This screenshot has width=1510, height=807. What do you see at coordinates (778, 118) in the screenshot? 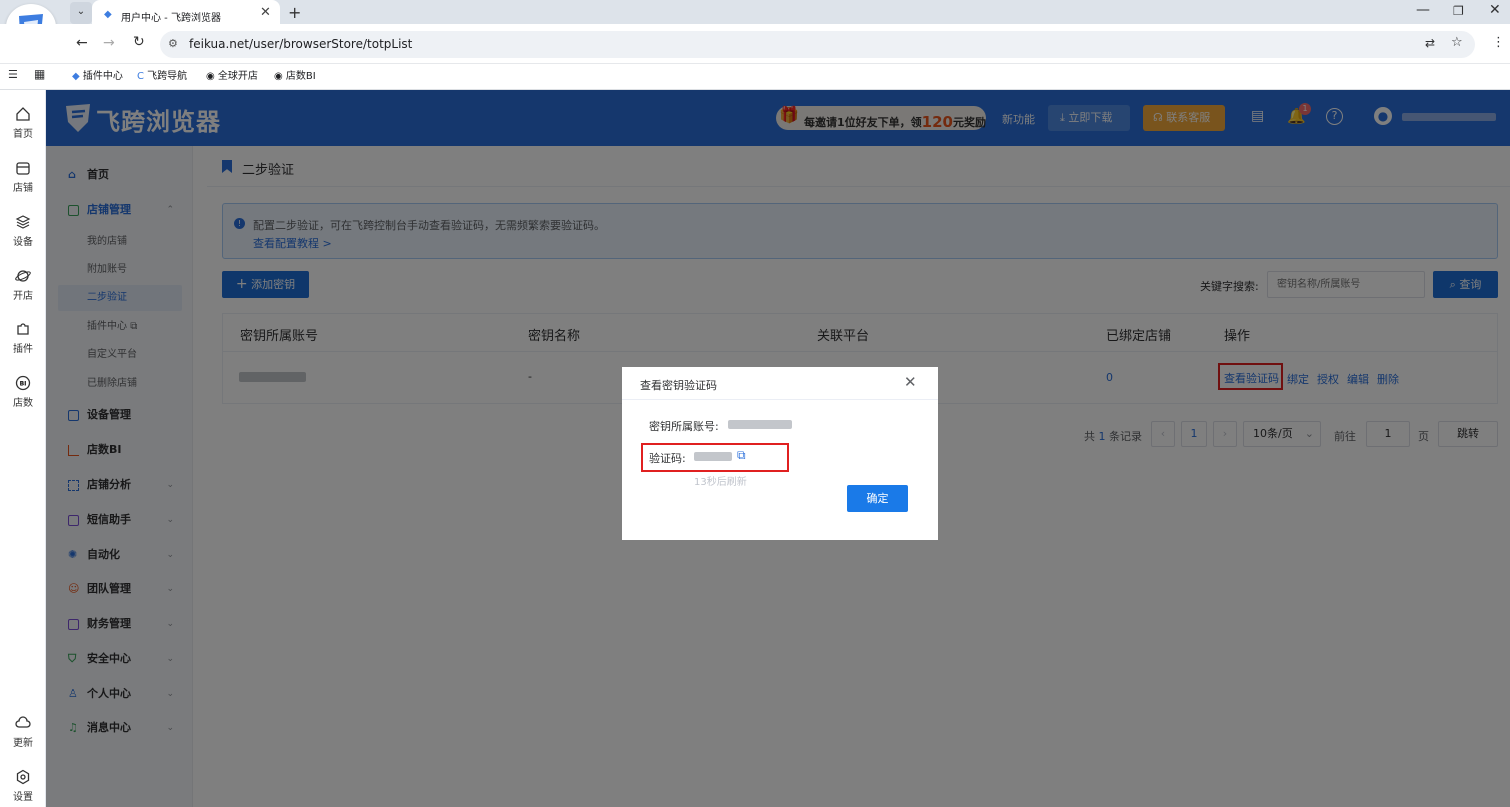
I see `modal-mask-header` at bounding box center [778, 118].